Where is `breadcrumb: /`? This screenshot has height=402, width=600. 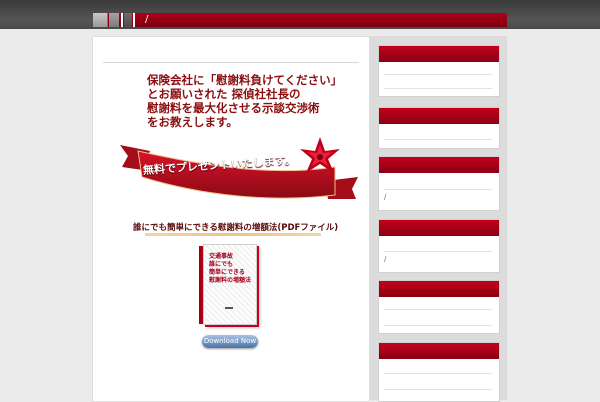 breadcrumb: / is located at coordinates (147, 19).